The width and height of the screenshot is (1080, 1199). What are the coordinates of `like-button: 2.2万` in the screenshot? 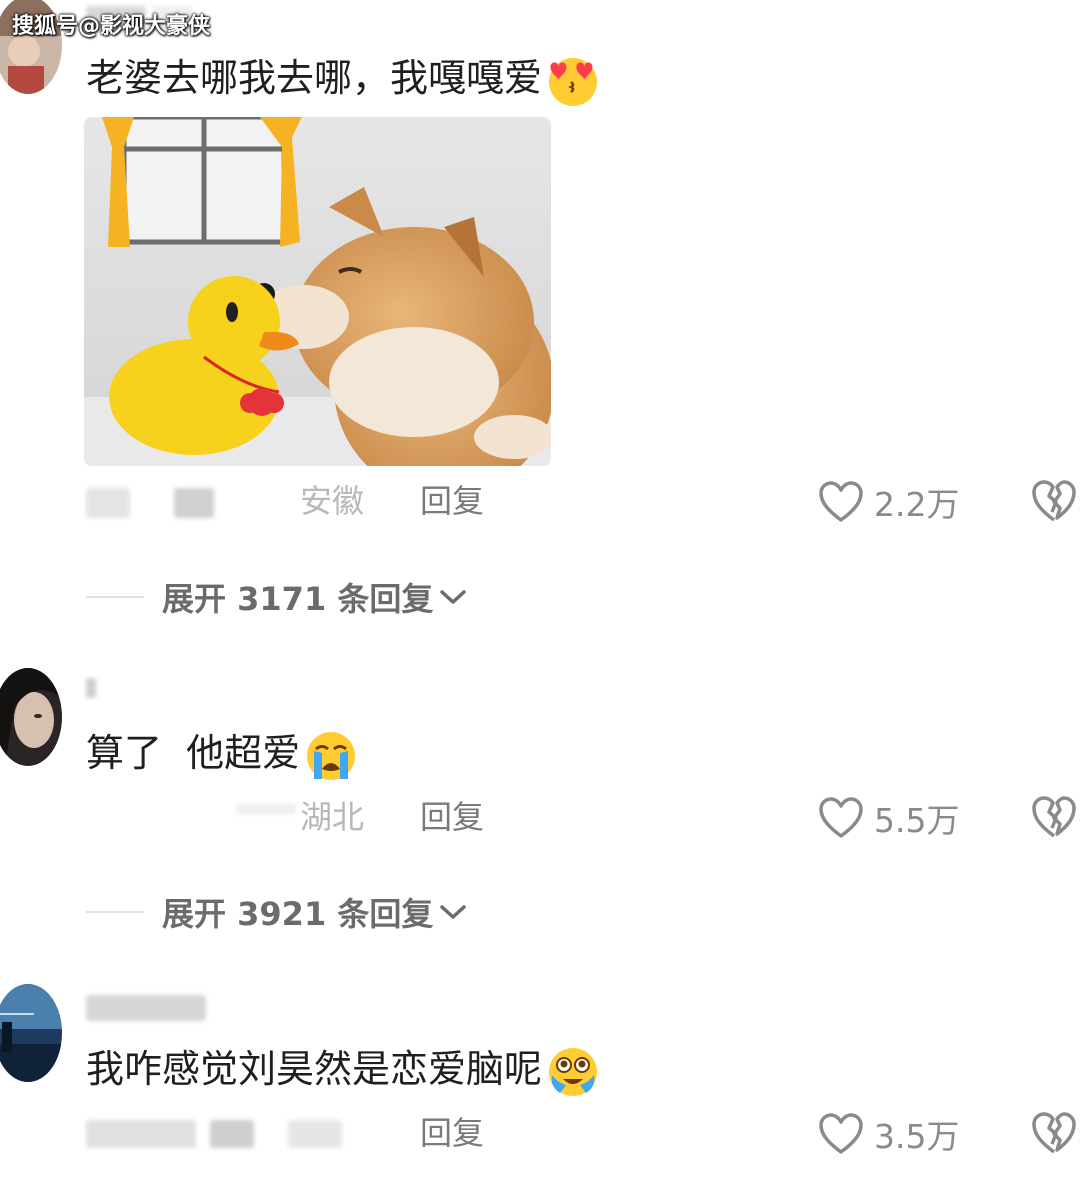 It's located at (888, 502).